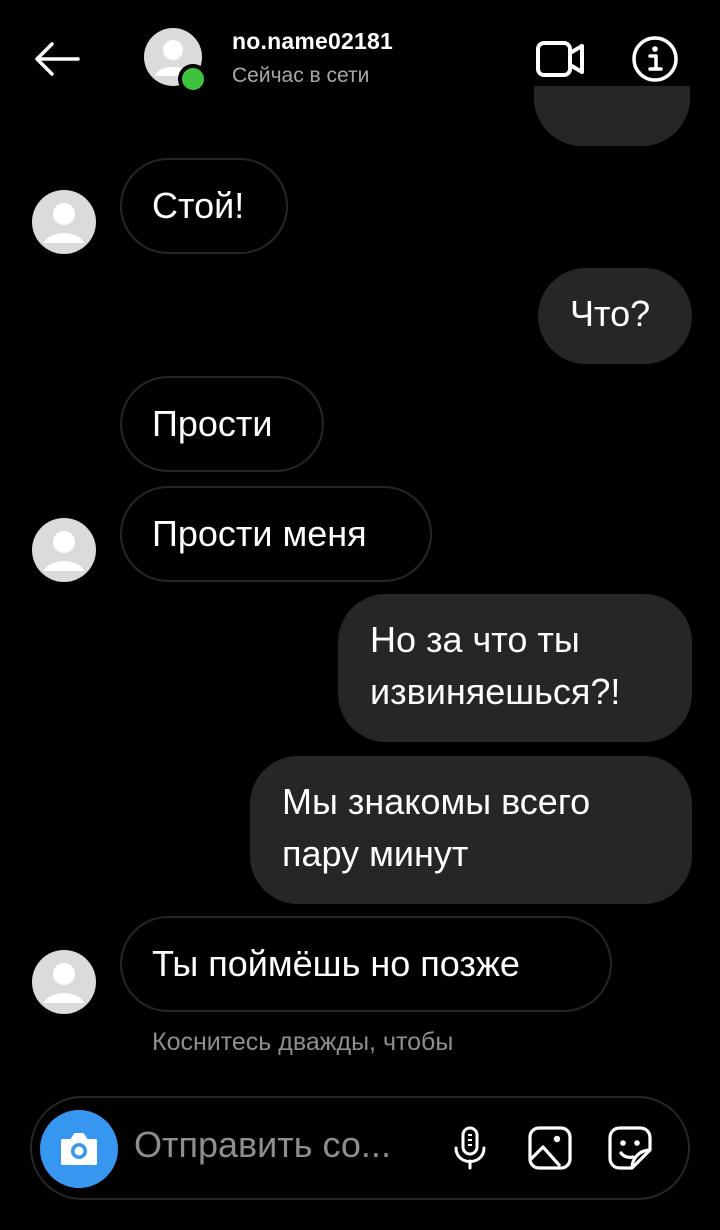 This screenshot has width=720, height=1230. I want to click on camera-button, so click(79, 1149).